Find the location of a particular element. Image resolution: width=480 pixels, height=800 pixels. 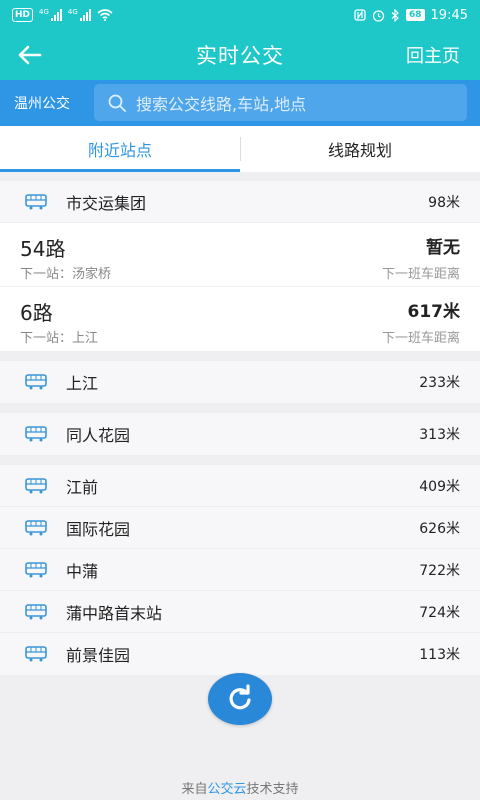

stop-name: 前景佳园 is located at coordinates (98, 655).